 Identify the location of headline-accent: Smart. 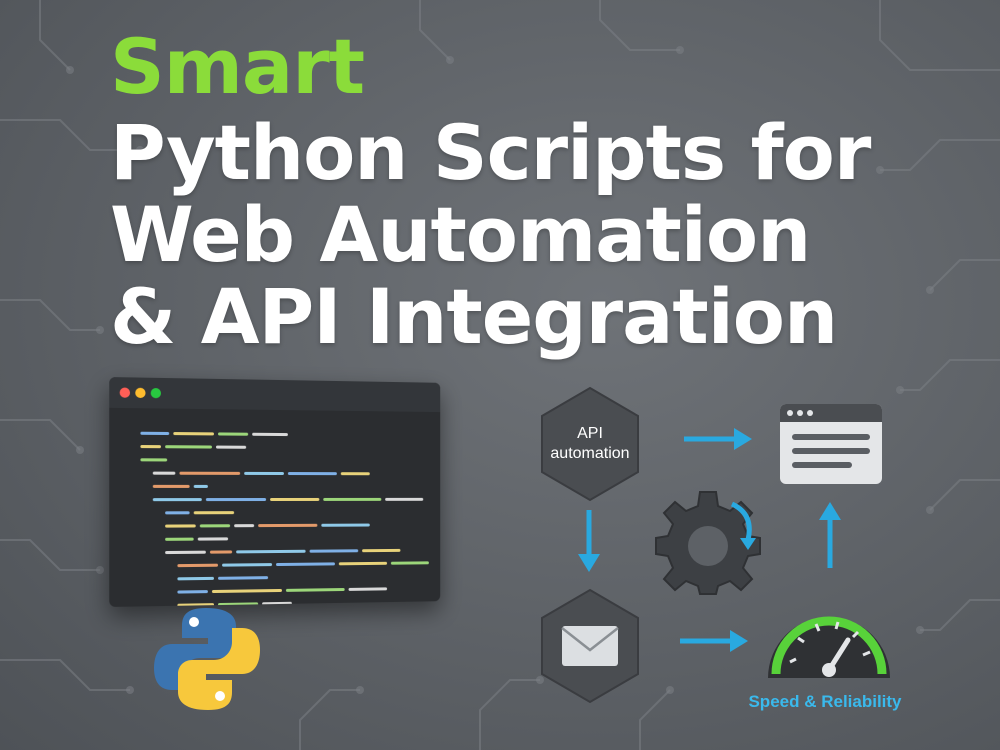
(237, 66).